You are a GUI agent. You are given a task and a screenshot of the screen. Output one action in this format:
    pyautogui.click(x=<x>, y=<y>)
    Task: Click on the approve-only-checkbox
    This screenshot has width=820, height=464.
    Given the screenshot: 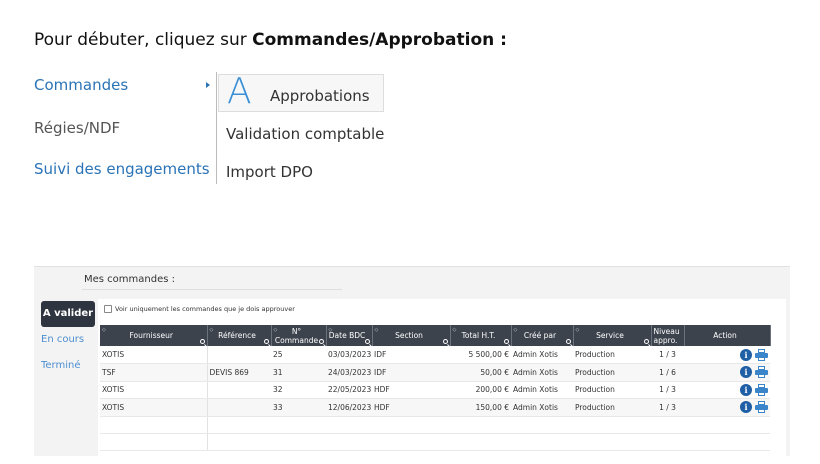 What is the action you would take?
    pyautogui.click(x=108, y=309)
    